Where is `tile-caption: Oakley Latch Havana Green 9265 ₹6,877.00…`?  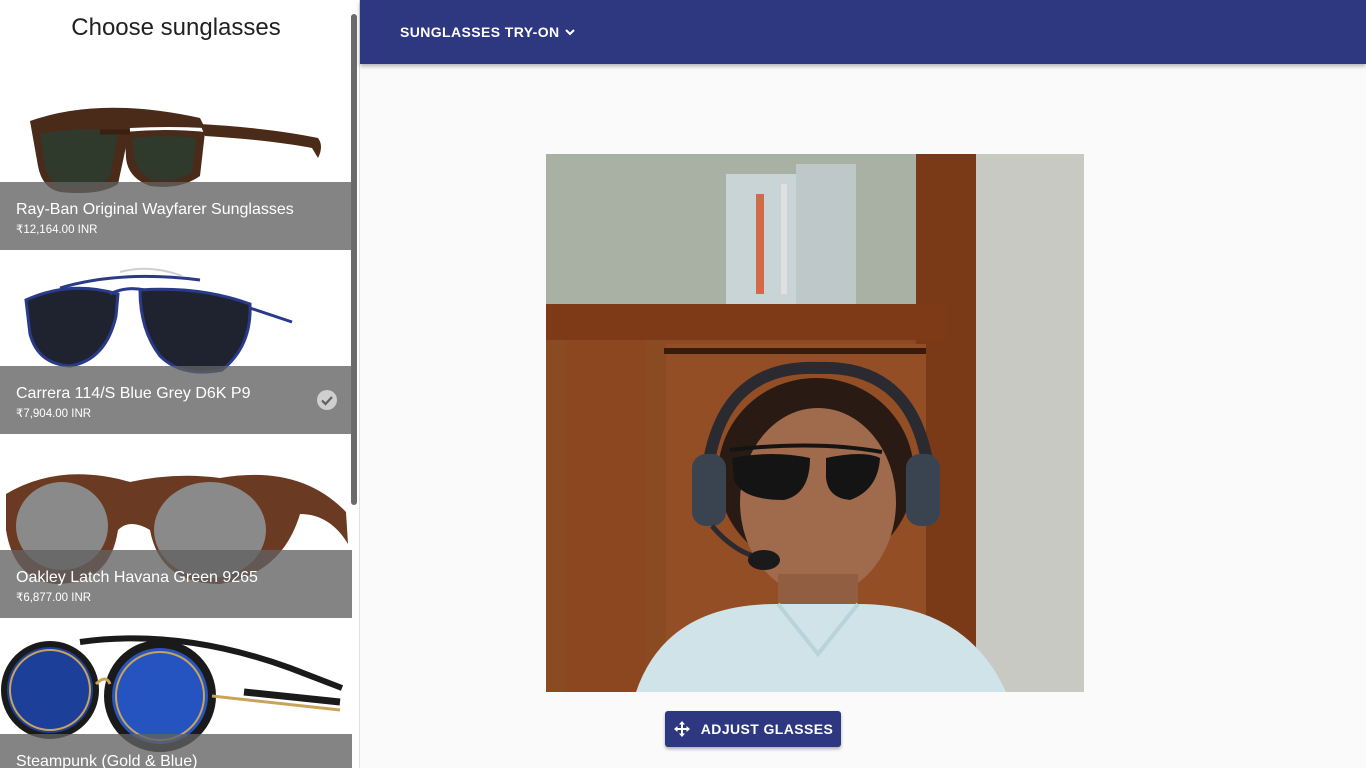 tile-caption: Oakley Latch Havana Green 9265 ₹6,877.00… is located at coordinates (176, 584).